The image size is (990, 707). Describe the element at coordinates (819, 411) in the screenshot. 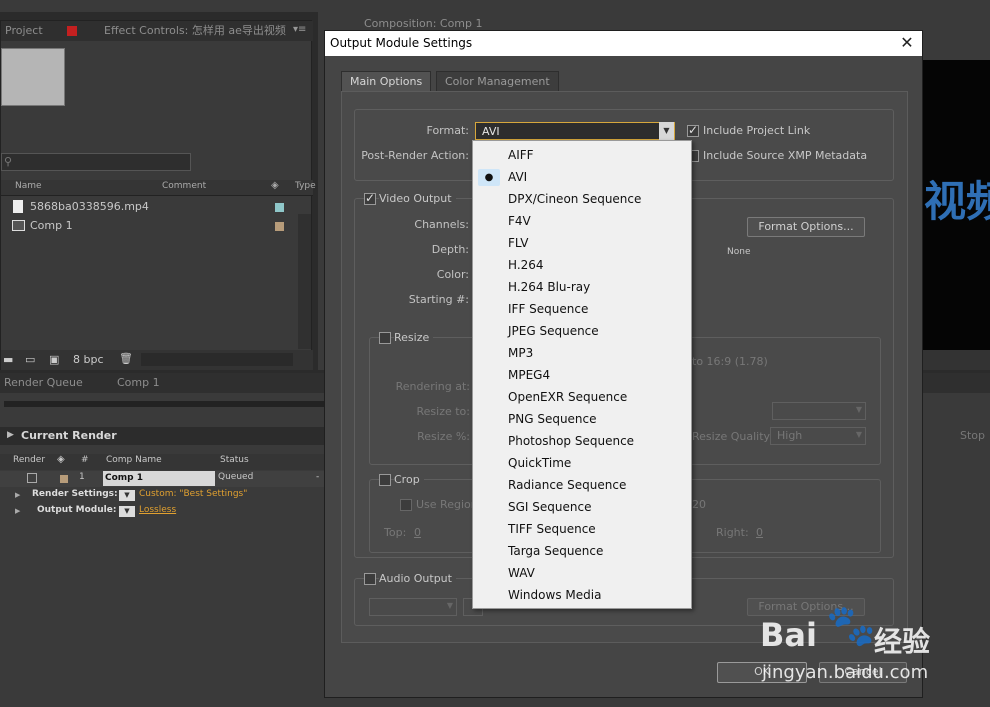

I see `resize-to-select: ▼` at that location.